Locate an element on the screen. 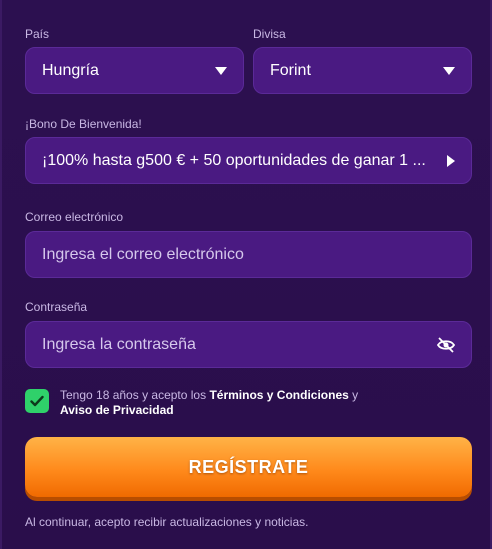 This screenshot has width=492, height=549. terms-link: Términos y Condiciones is located at coordinates (278, 395).